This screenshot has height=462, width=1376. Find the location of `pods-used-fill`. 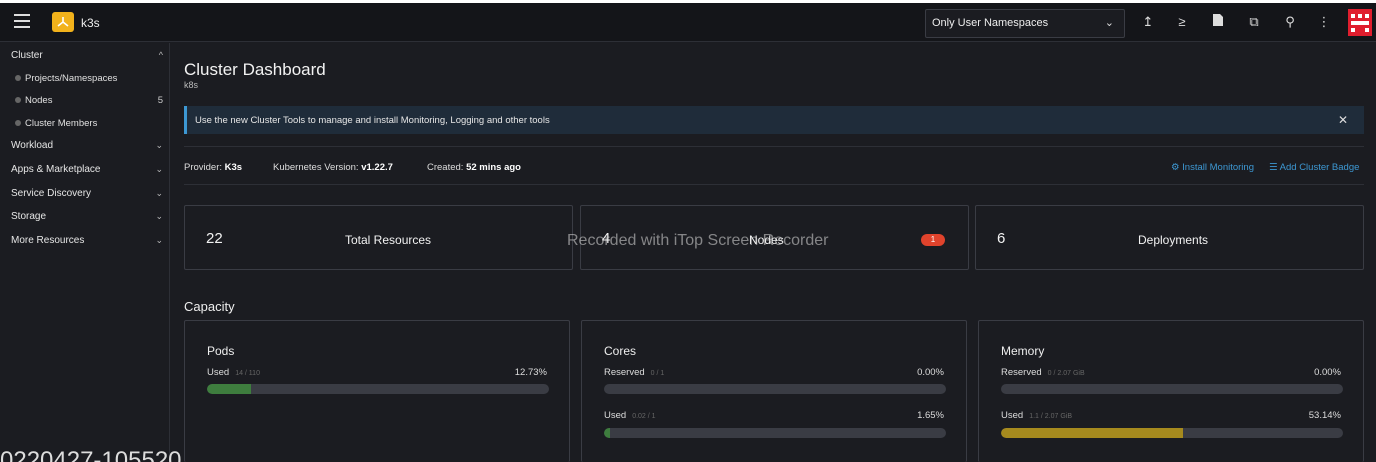

pods-used-fill is located at coordinates (229, 389).